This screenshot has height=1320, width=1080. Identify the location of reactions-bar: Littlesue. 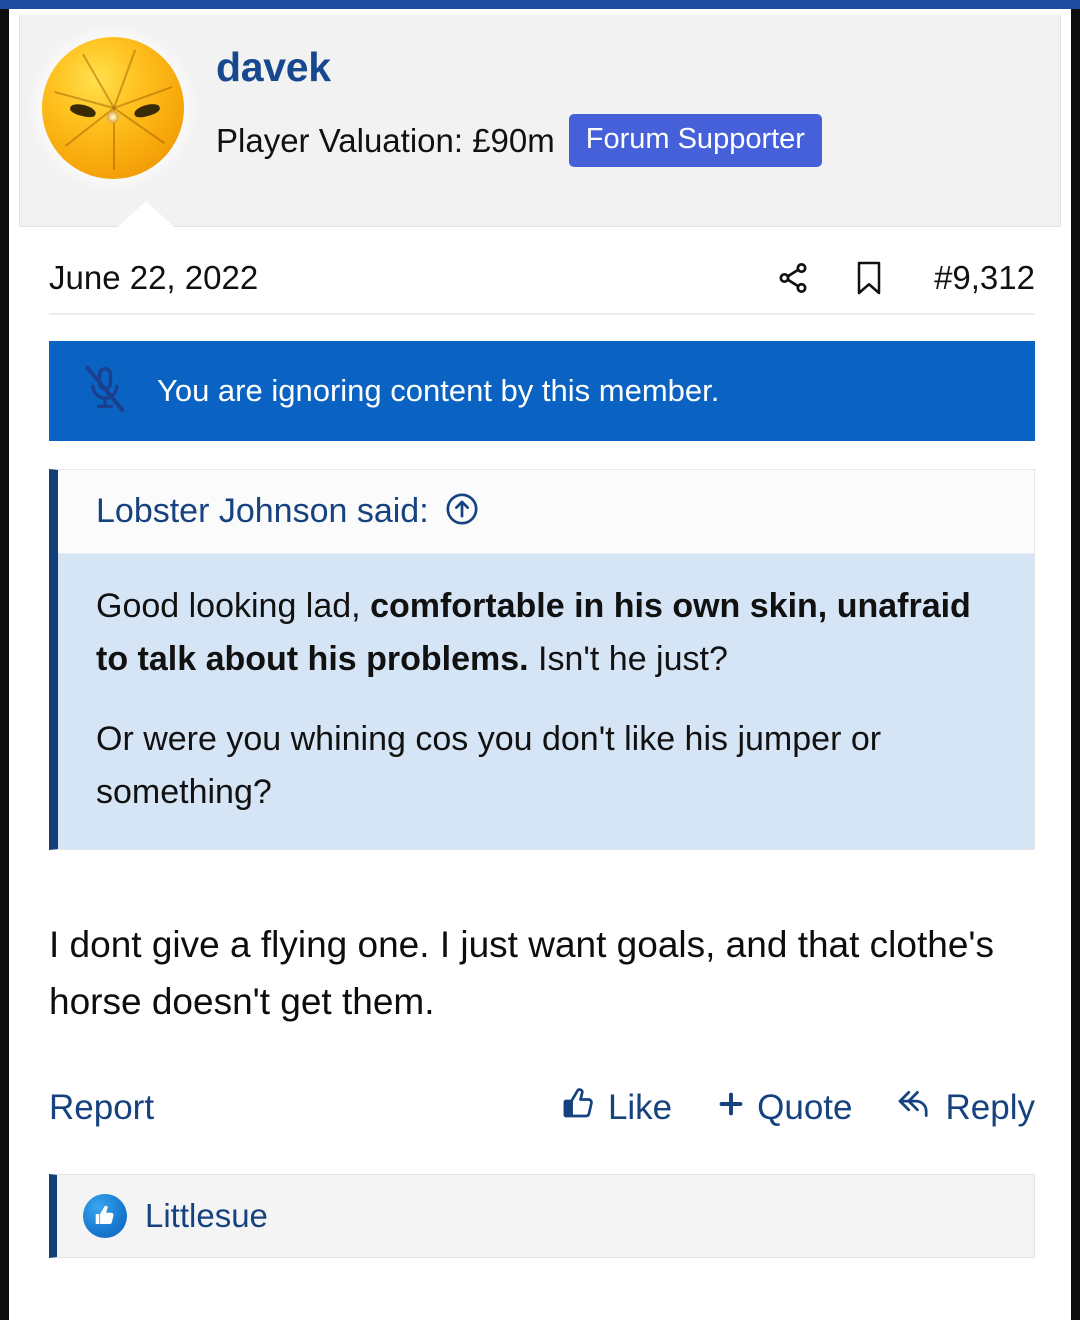
(542, 1216).